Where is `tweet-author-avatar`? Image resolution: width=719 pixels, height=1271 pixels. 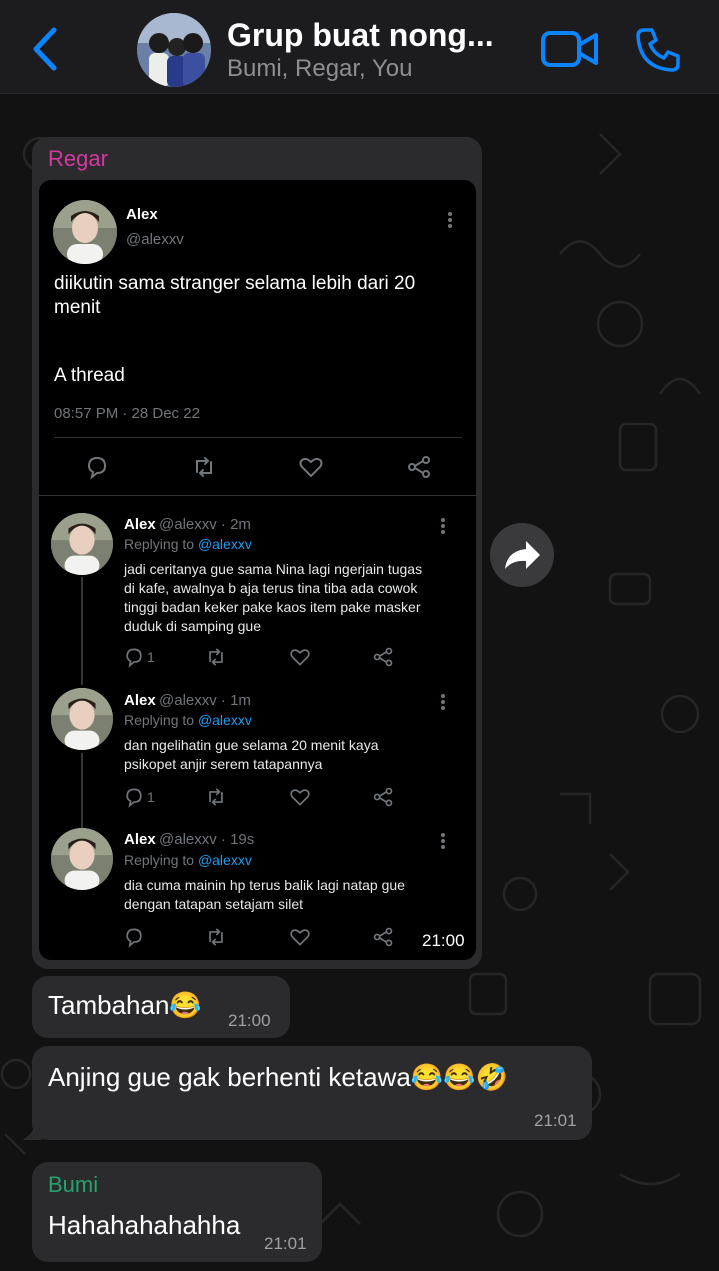
tweet-author-avatar is located at coordinates (85, 232).